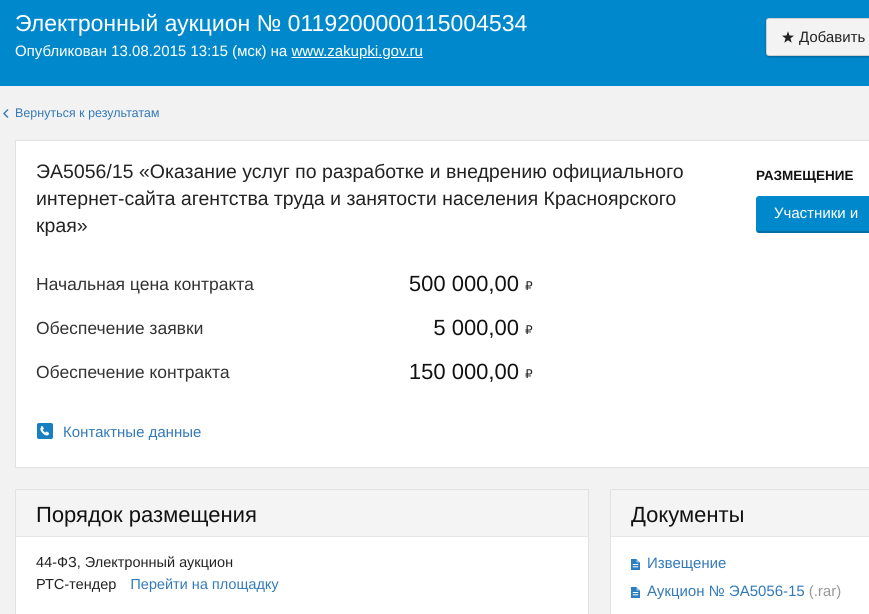  What do you see at coordinates (204, 585) in the screenshot?
I see `platform-link: Перейти на площадку` at bounding box center [204, 585].